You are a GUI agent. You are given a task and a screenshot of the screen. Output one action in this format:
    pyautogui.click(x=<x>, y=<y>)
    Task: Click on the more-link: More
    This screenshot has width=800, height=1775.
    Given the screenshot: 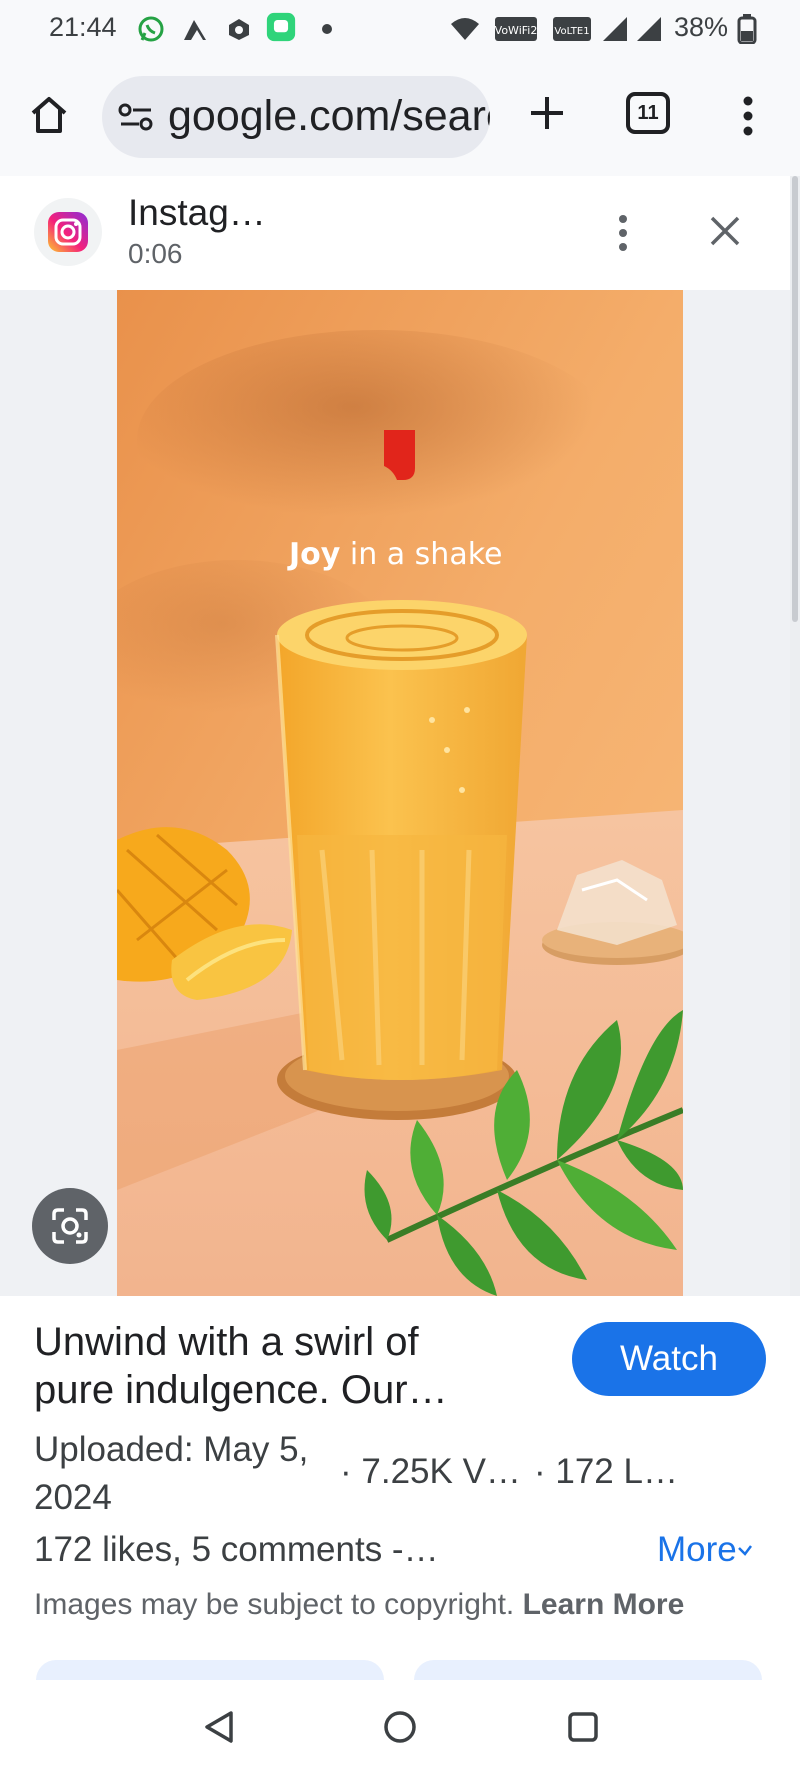 What is the action you would take?
    pyautogui.click(x=705, y=1550)
    